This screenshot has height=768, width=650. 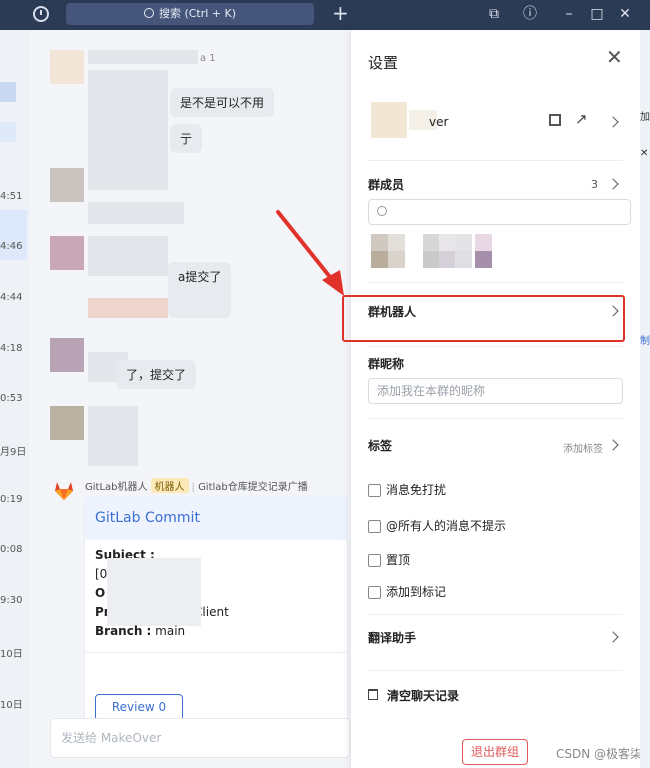 What do you see at coordinates (13, 452) in the screenshot?
I see `conversation-time: 月9日` at bounding box center [13, 452].